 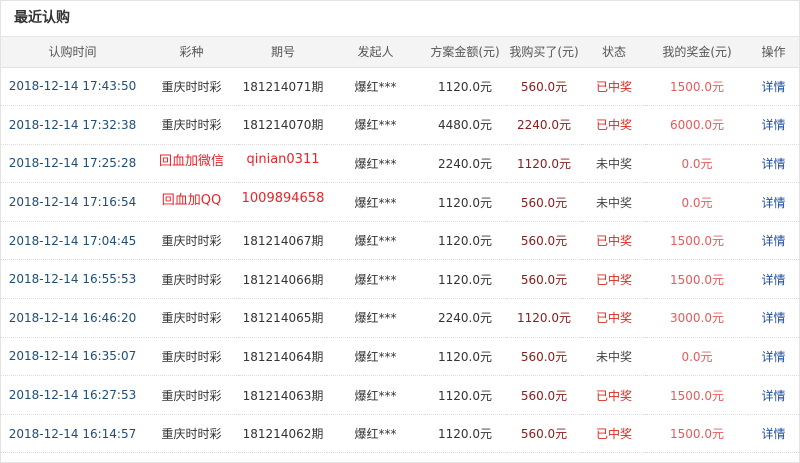 I want to click on col-header-issue: 期号, so click(x=283, y=52).